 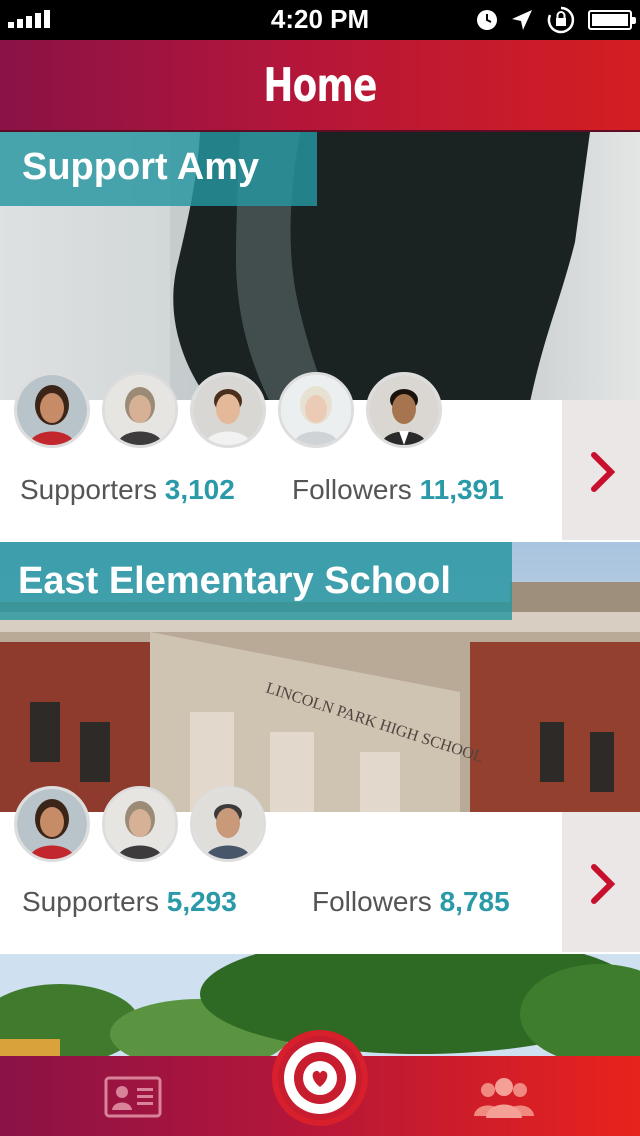 I want to click on campaign-title: East Elementary School, so click(x=234, y=581).